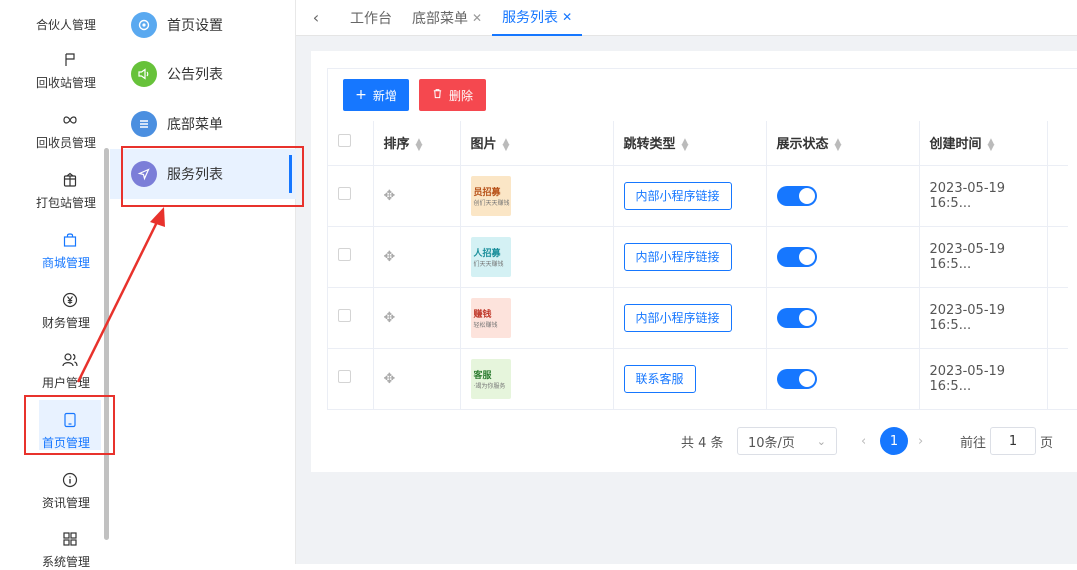  What do you see at coordinates (203, 74) in the screenshot?
I see `submenu-item-notices: 公告列表` at bounding box center [203, 74].